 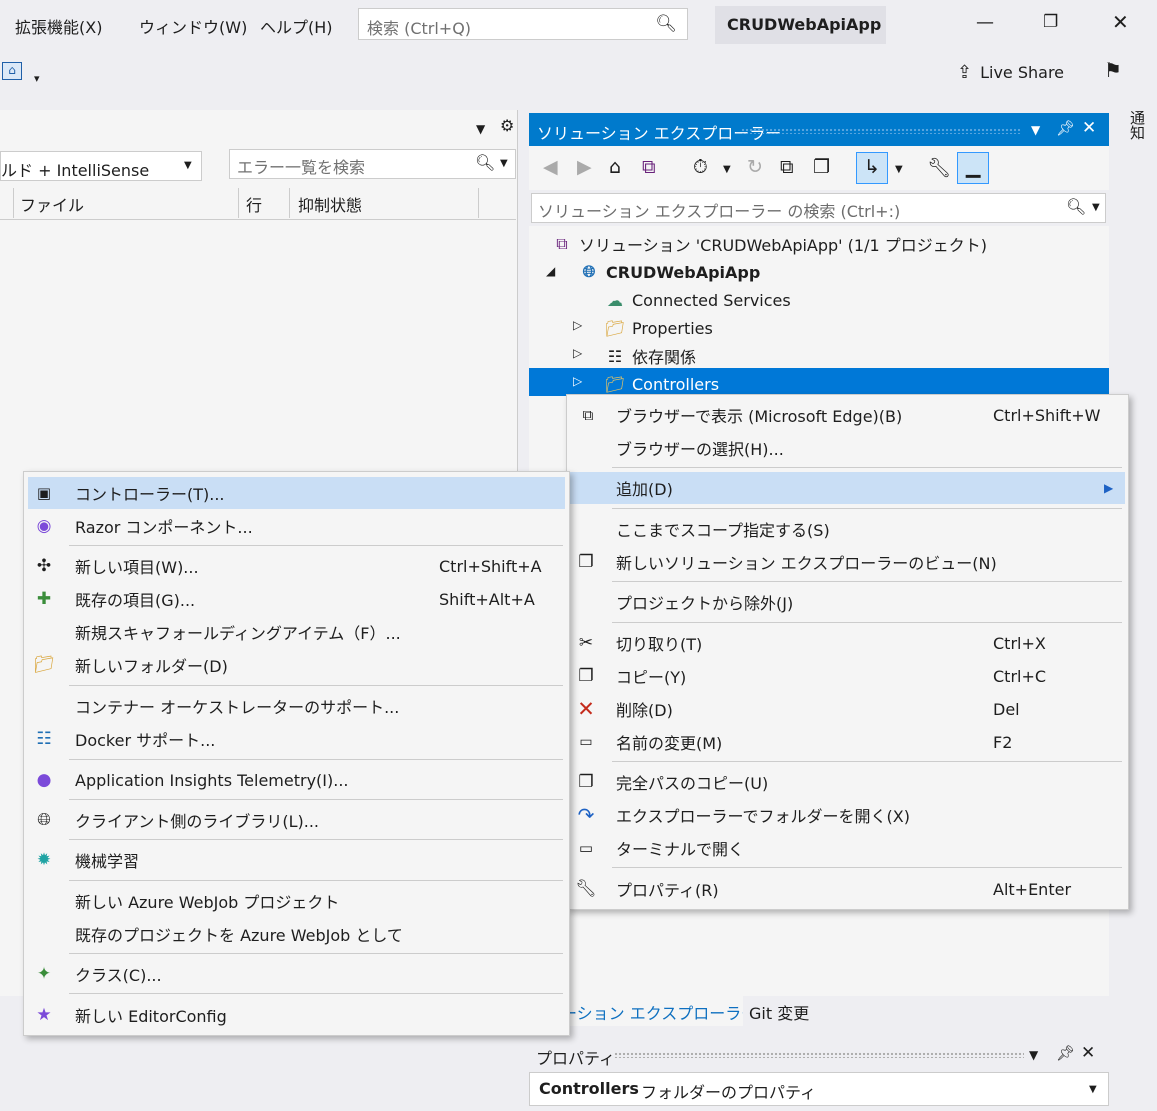 I want to click on solution-explorer-toolbar: ◀ ▶ ⌂ ⧉ ⏱︎ ▼ ↻ ⧉ ❐ ↳ ▼ 🔧︎ ▁, so click(x=819, y=168).